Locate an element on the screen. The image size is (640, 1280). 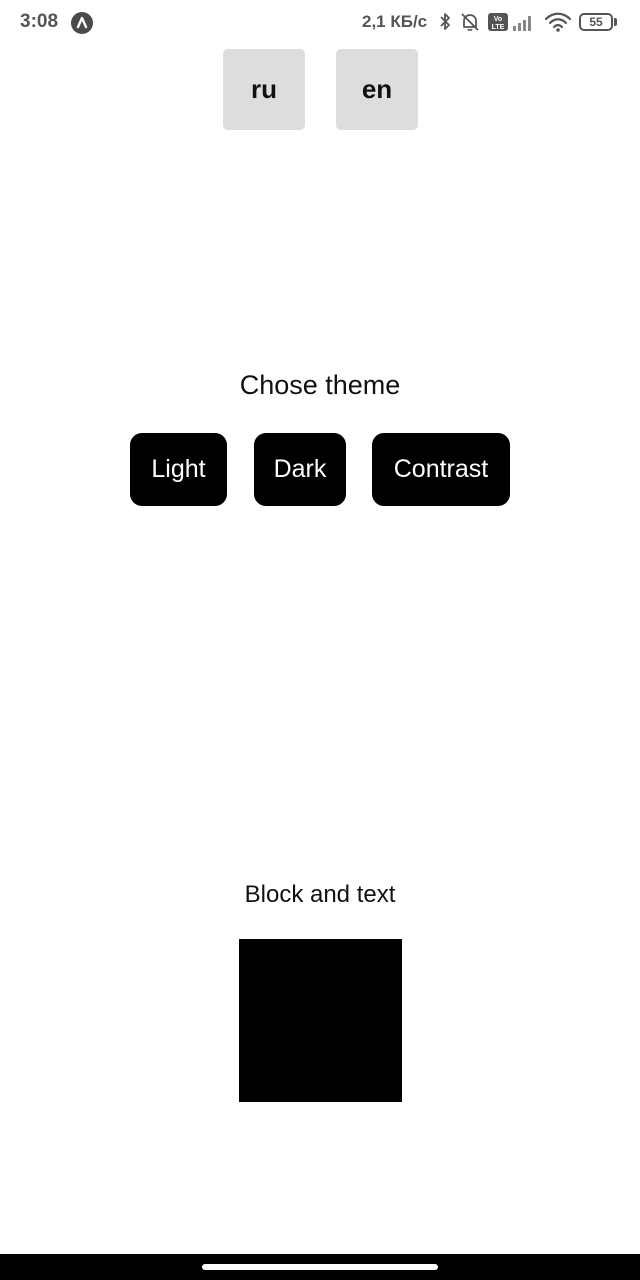
signal-icon is located at coordinates (524, 24).